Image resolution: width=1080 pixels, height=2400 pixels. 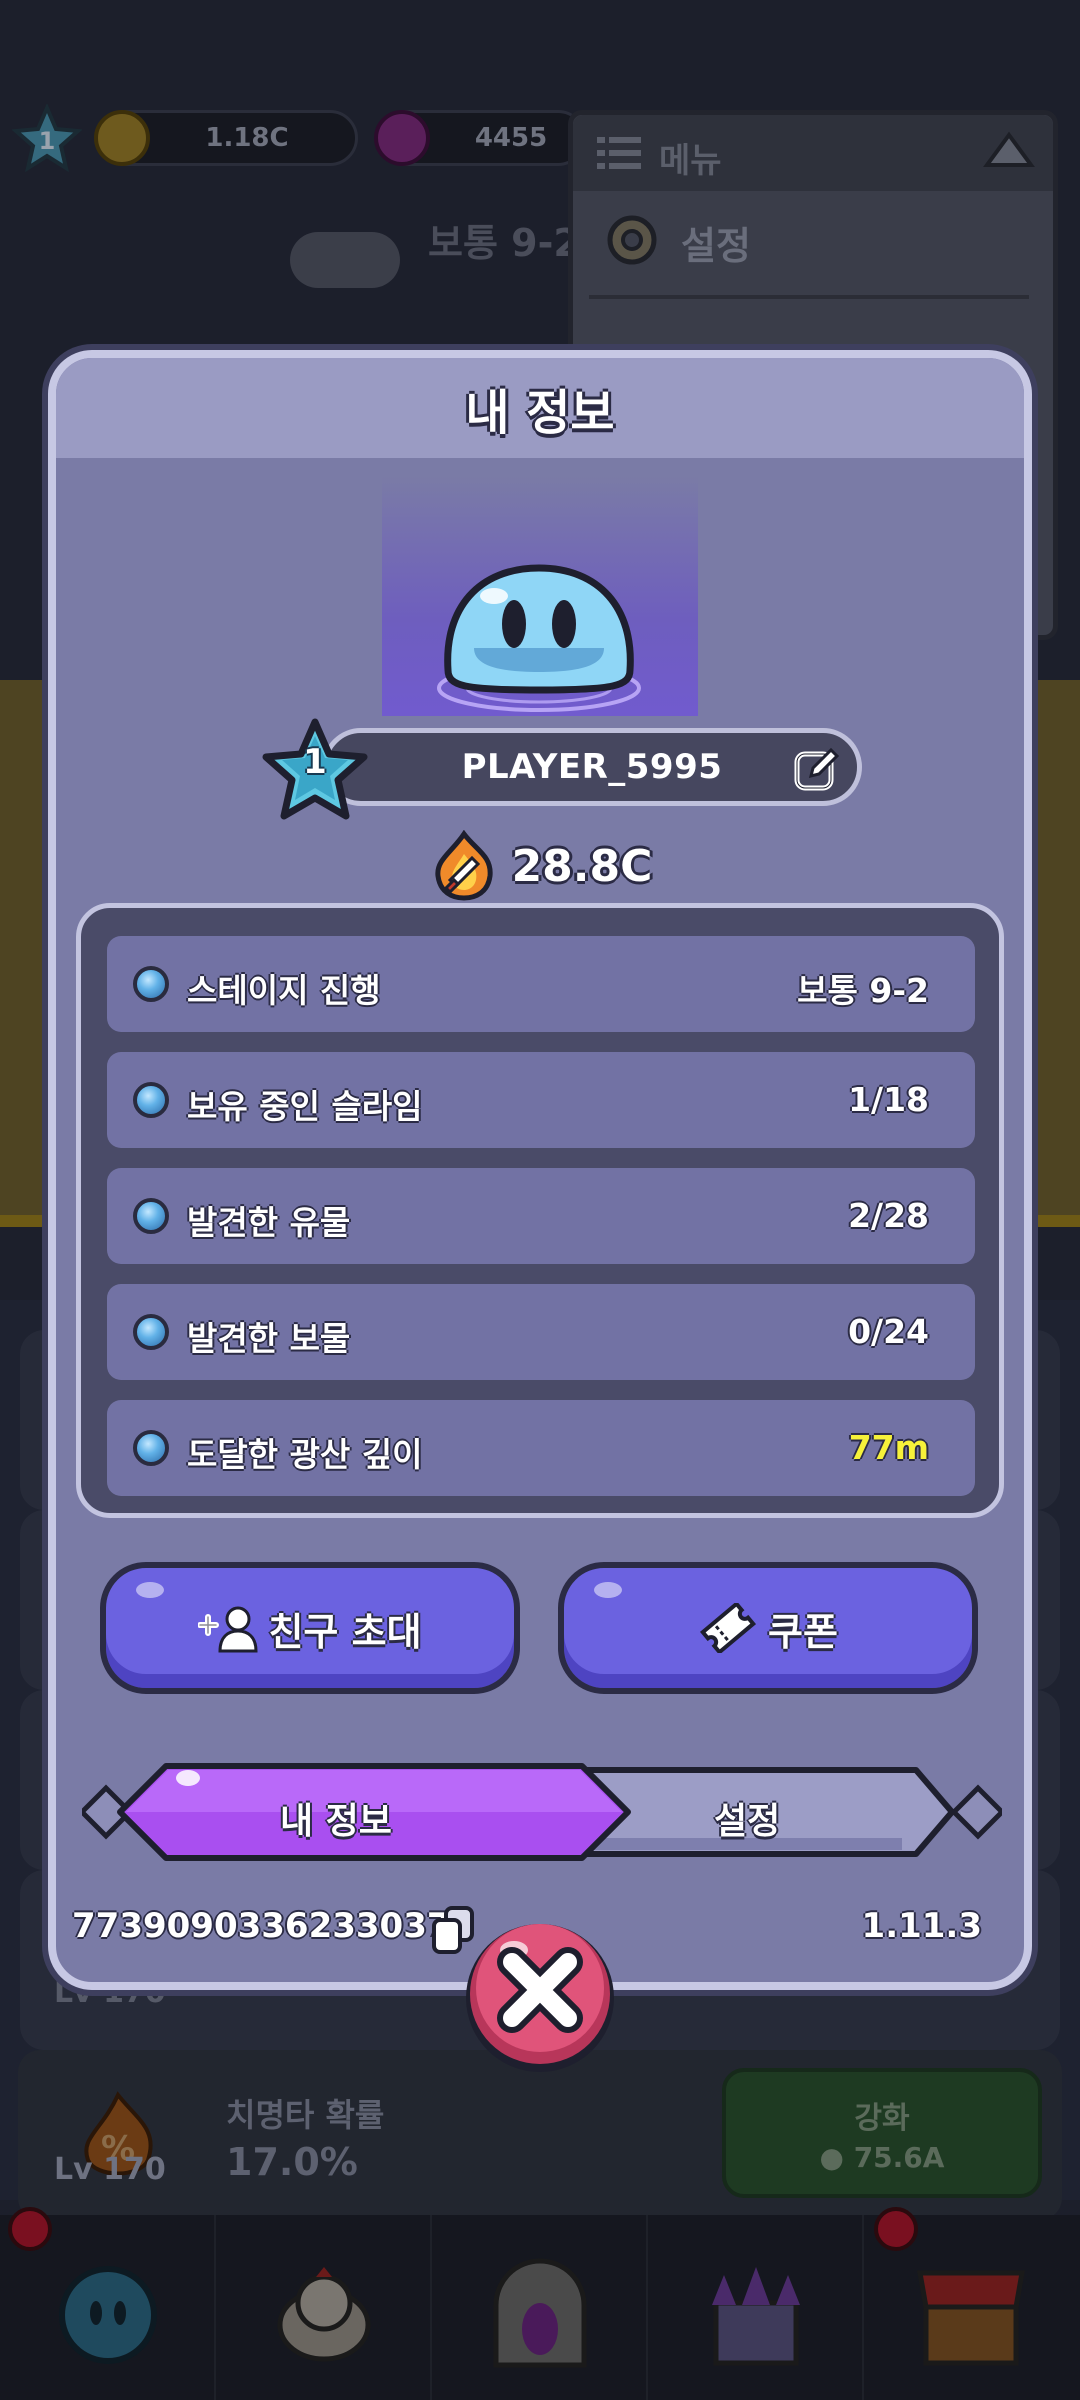 What do you see at coordinates (728, 1628) in the screenshot?
I see `coupon-ticket-icon` at bounding box center [728, 1628].